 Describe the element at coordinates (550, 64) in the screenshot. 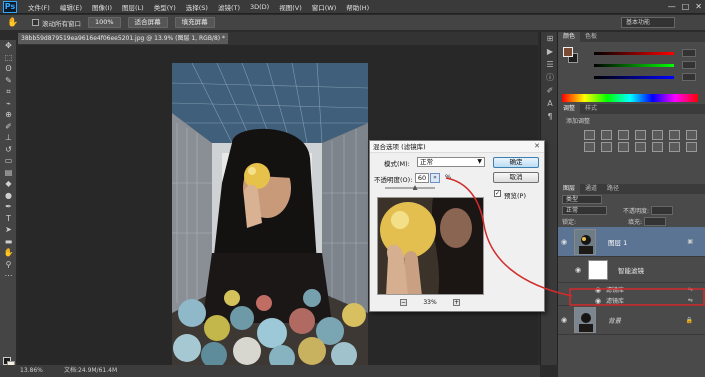

I see `properties-icon: ☰` at that location.